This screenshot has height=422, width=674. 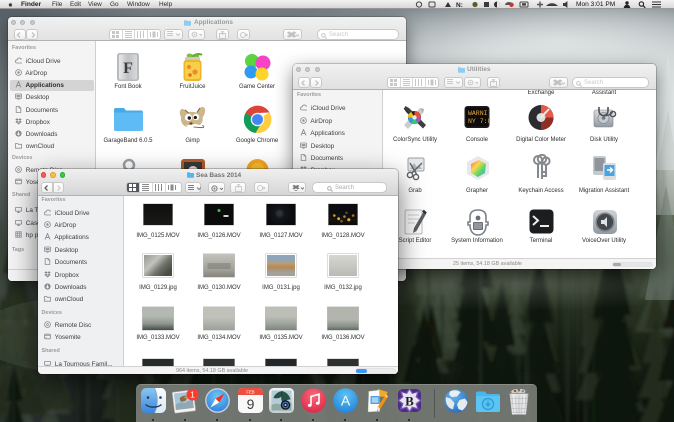 What do you see at coordinates (459, 5) in the screenshot?
I see `svg-text: N:` at bounding box center [459, 5].